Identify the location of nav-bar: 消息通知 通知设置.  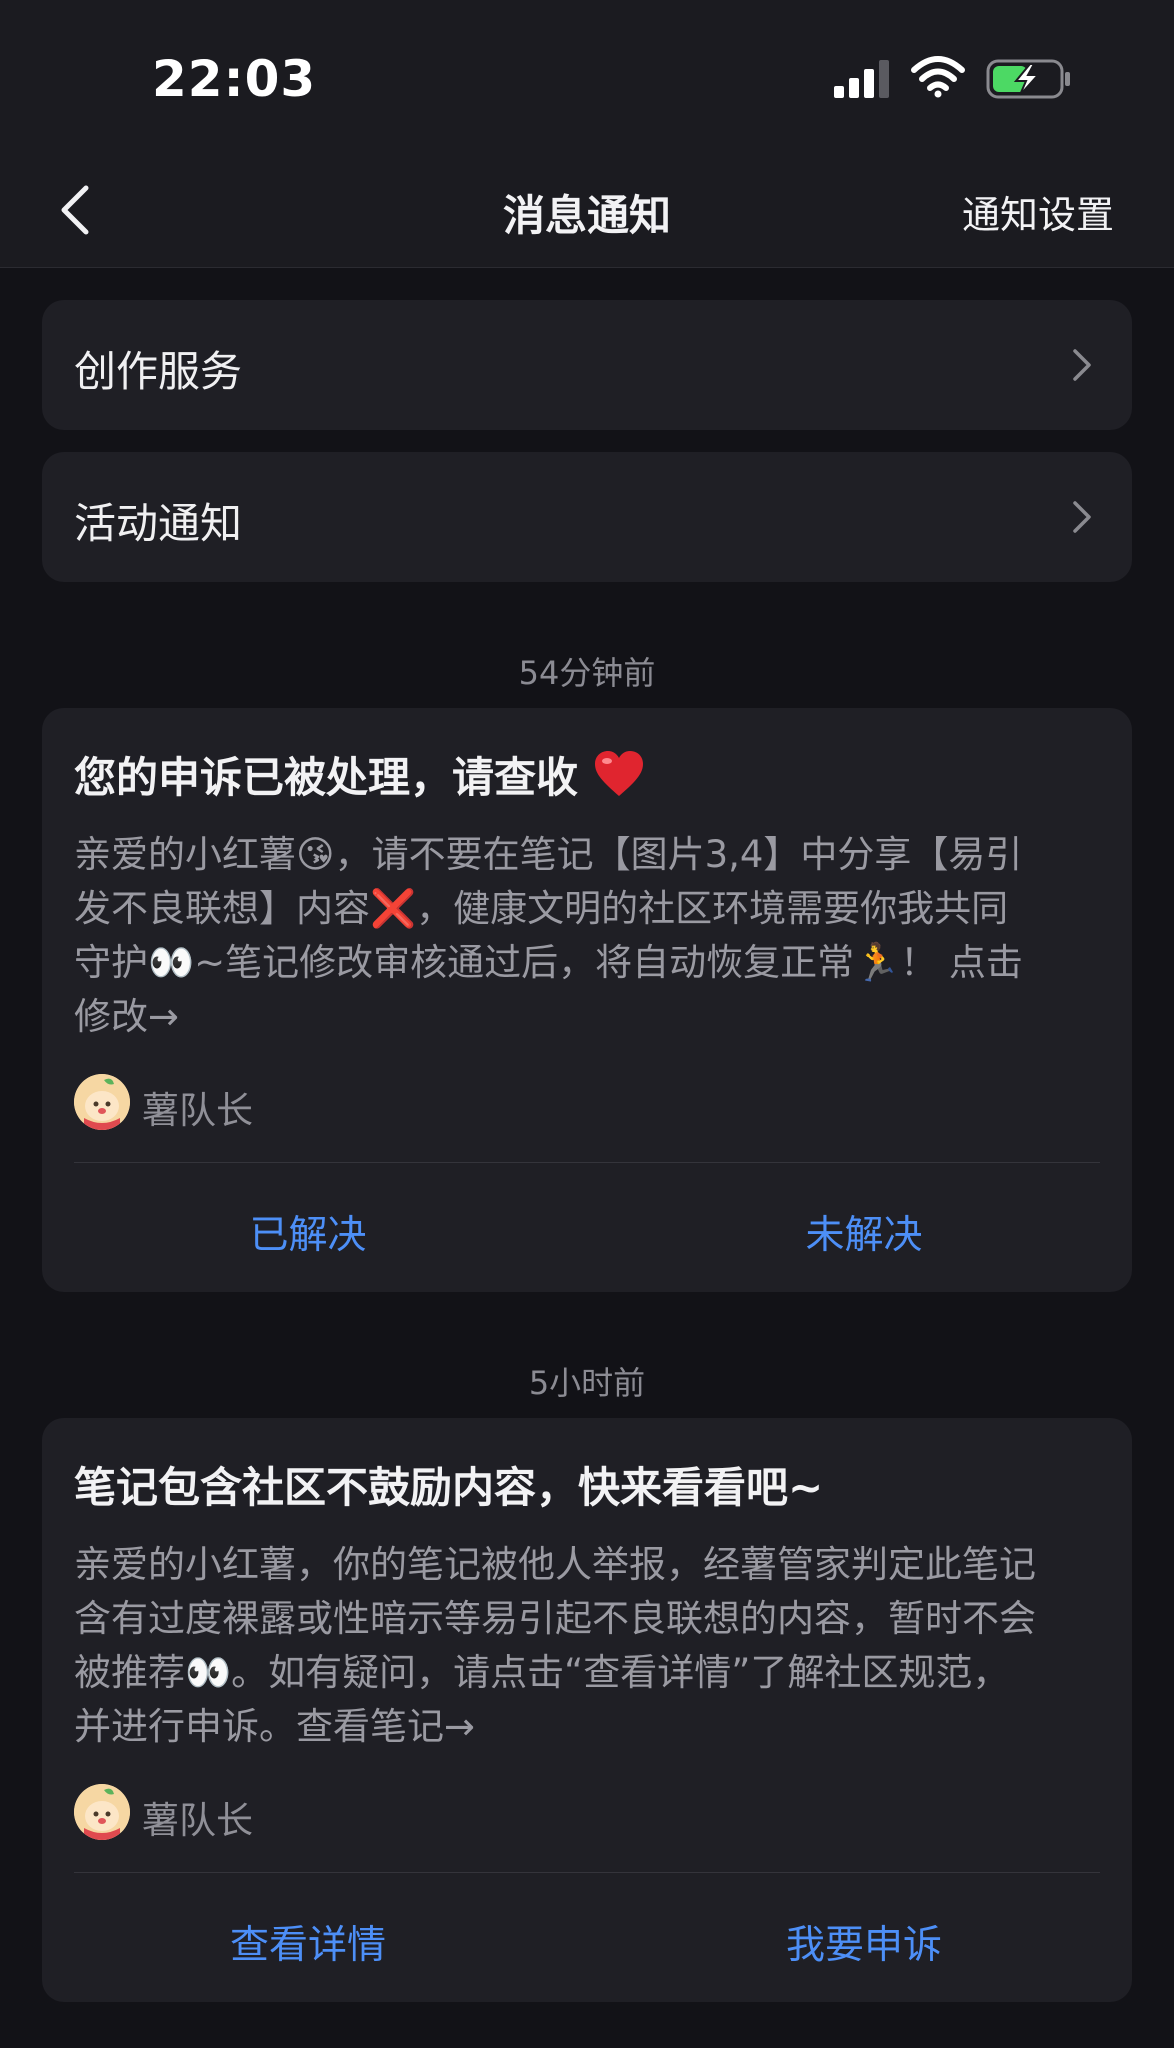
(587, 209).